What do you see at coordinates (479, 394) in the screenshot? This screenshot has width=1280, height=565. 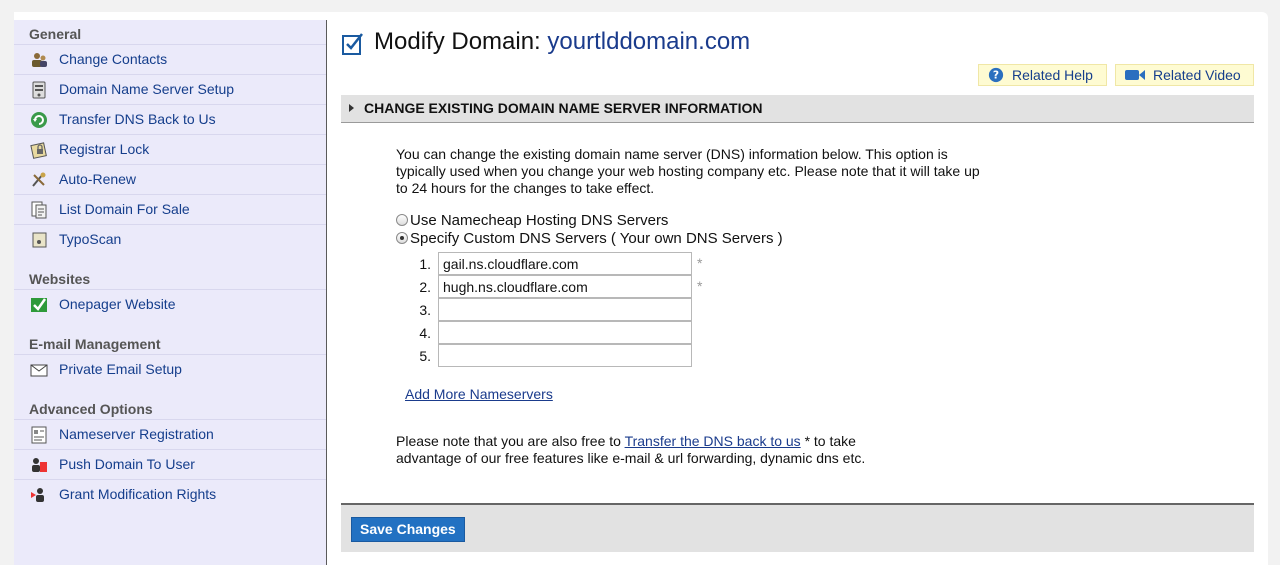 I see `add-more-nameservers-link: Add More Nameservers` at bounding box center [479, 394].